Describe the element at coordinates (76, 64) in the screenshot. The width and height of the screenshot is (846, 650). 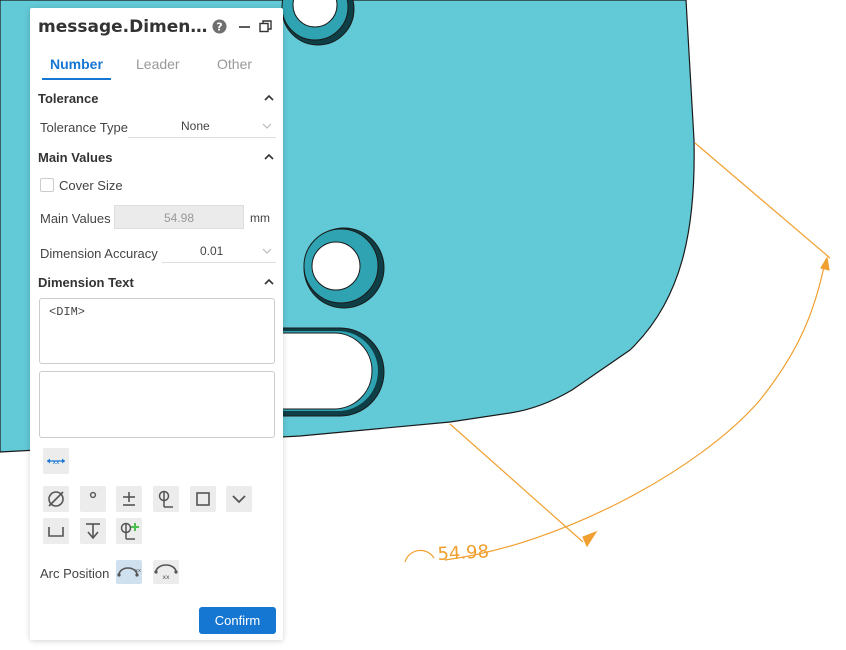
I see `tab-number: Number` at that location.